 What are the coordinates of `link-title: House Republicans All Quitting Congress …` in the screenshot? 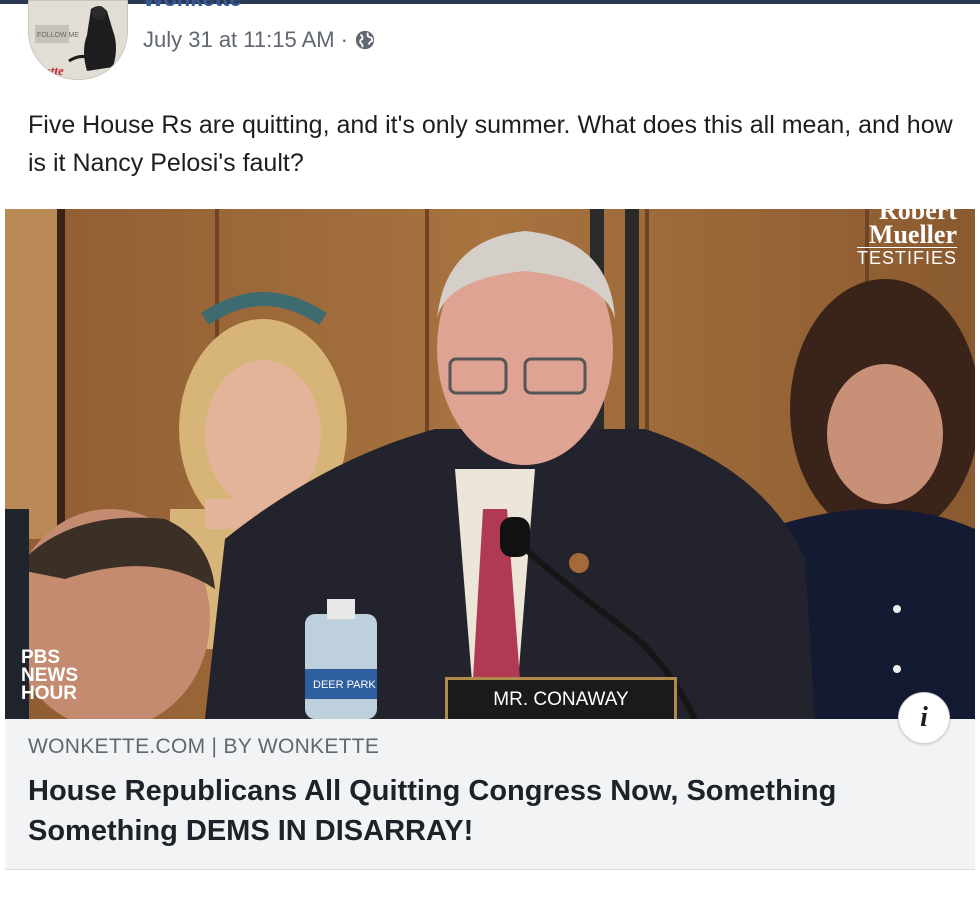 It's located at (478, 811).